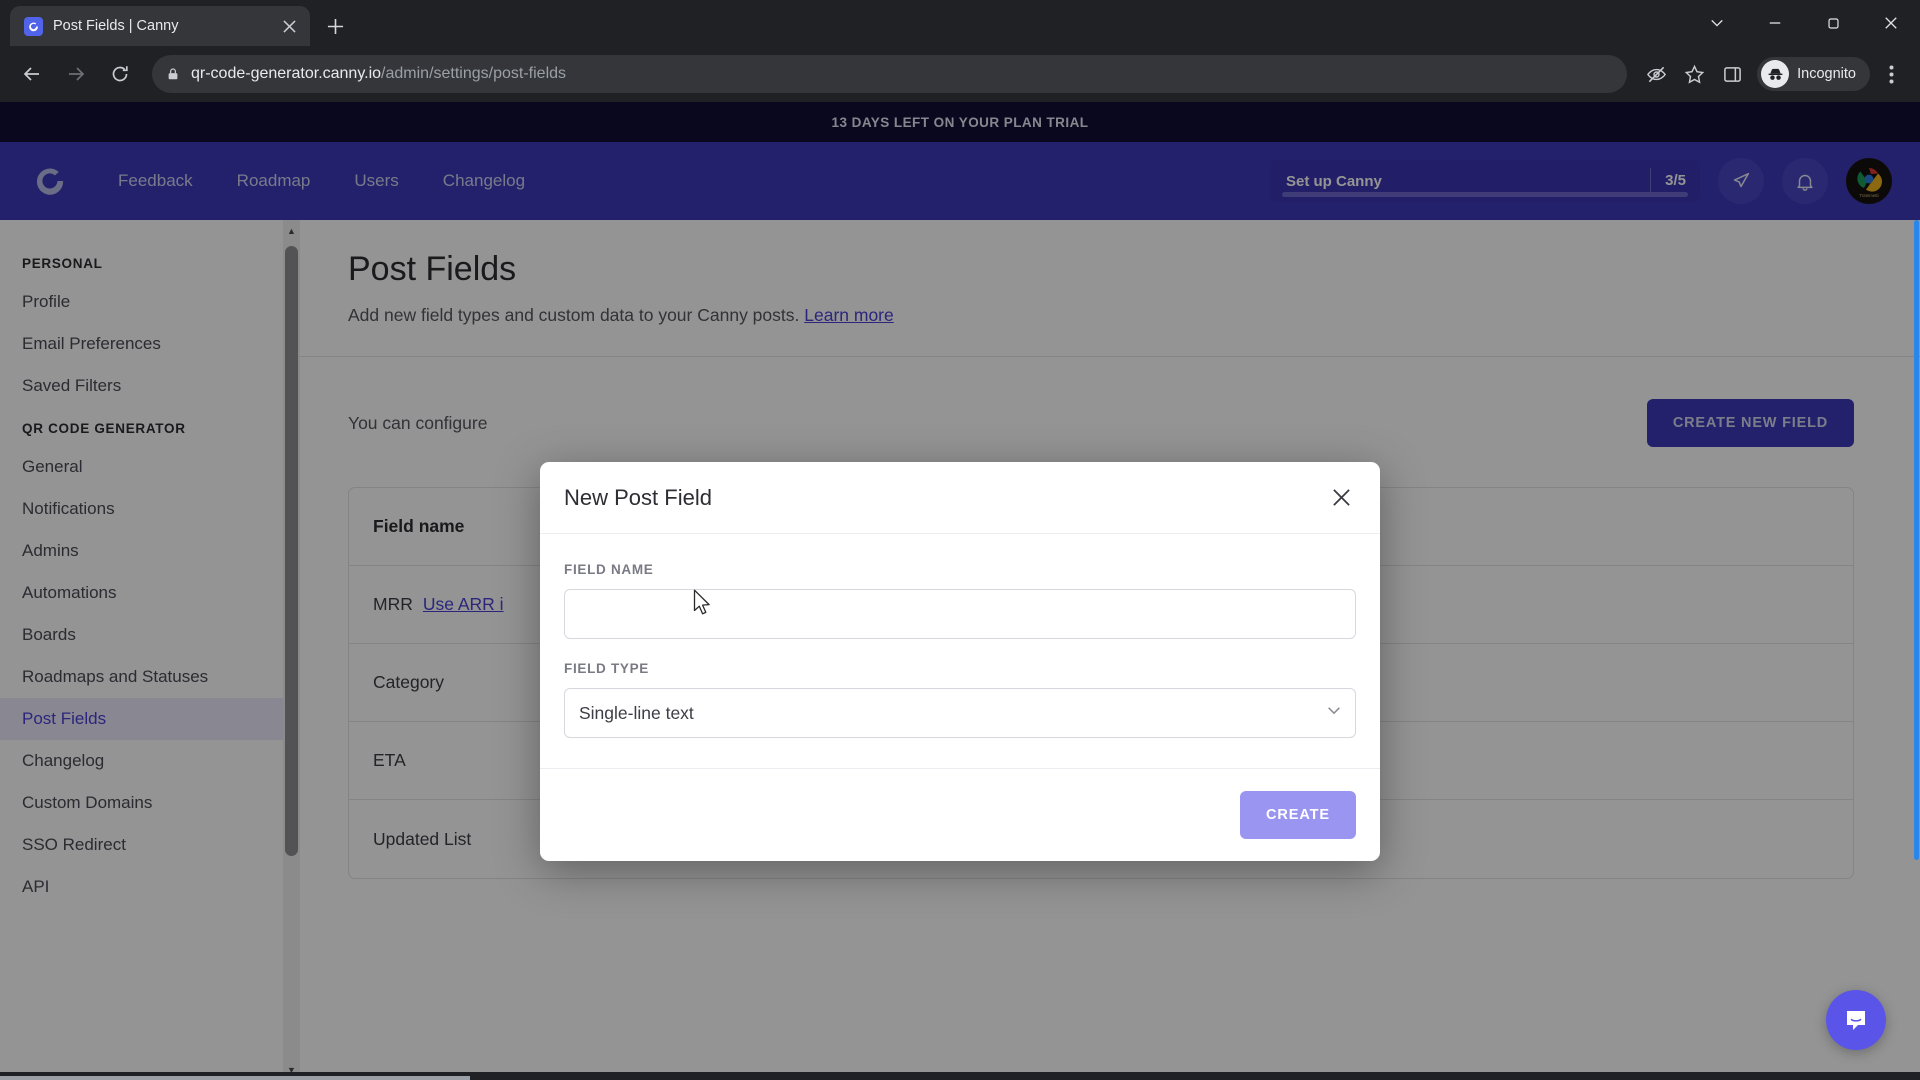  I want to click on lock-icon, so click(173, 74).